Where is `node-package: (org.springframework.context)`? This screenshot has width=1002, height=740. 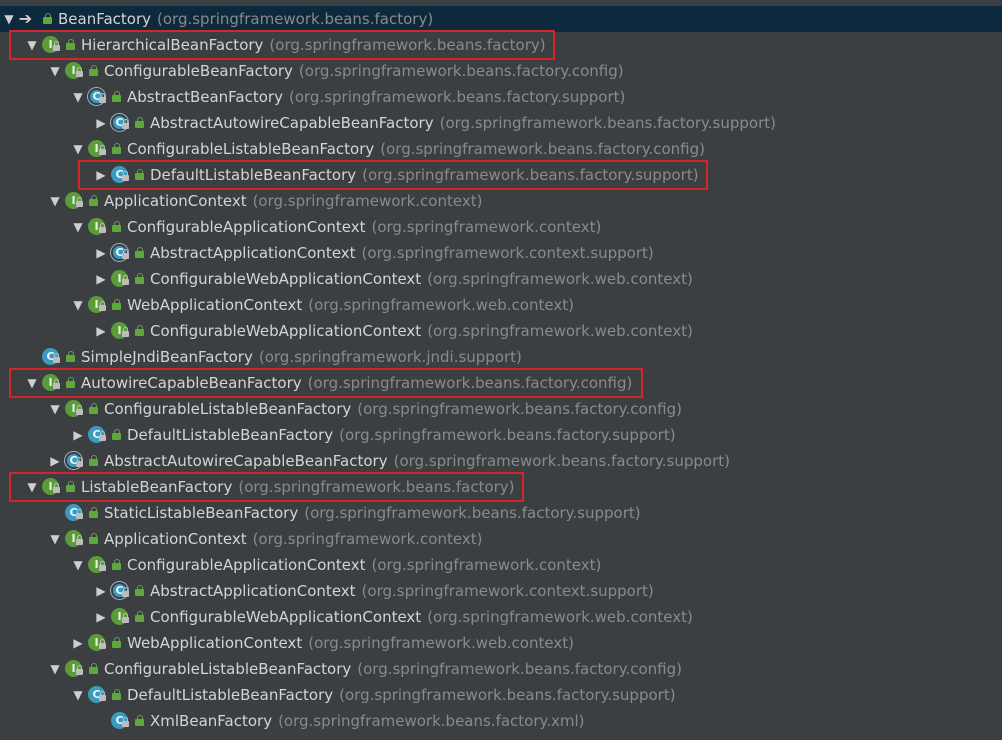 node-package: (org.springframework.context) is located at coordinates (486, 565).